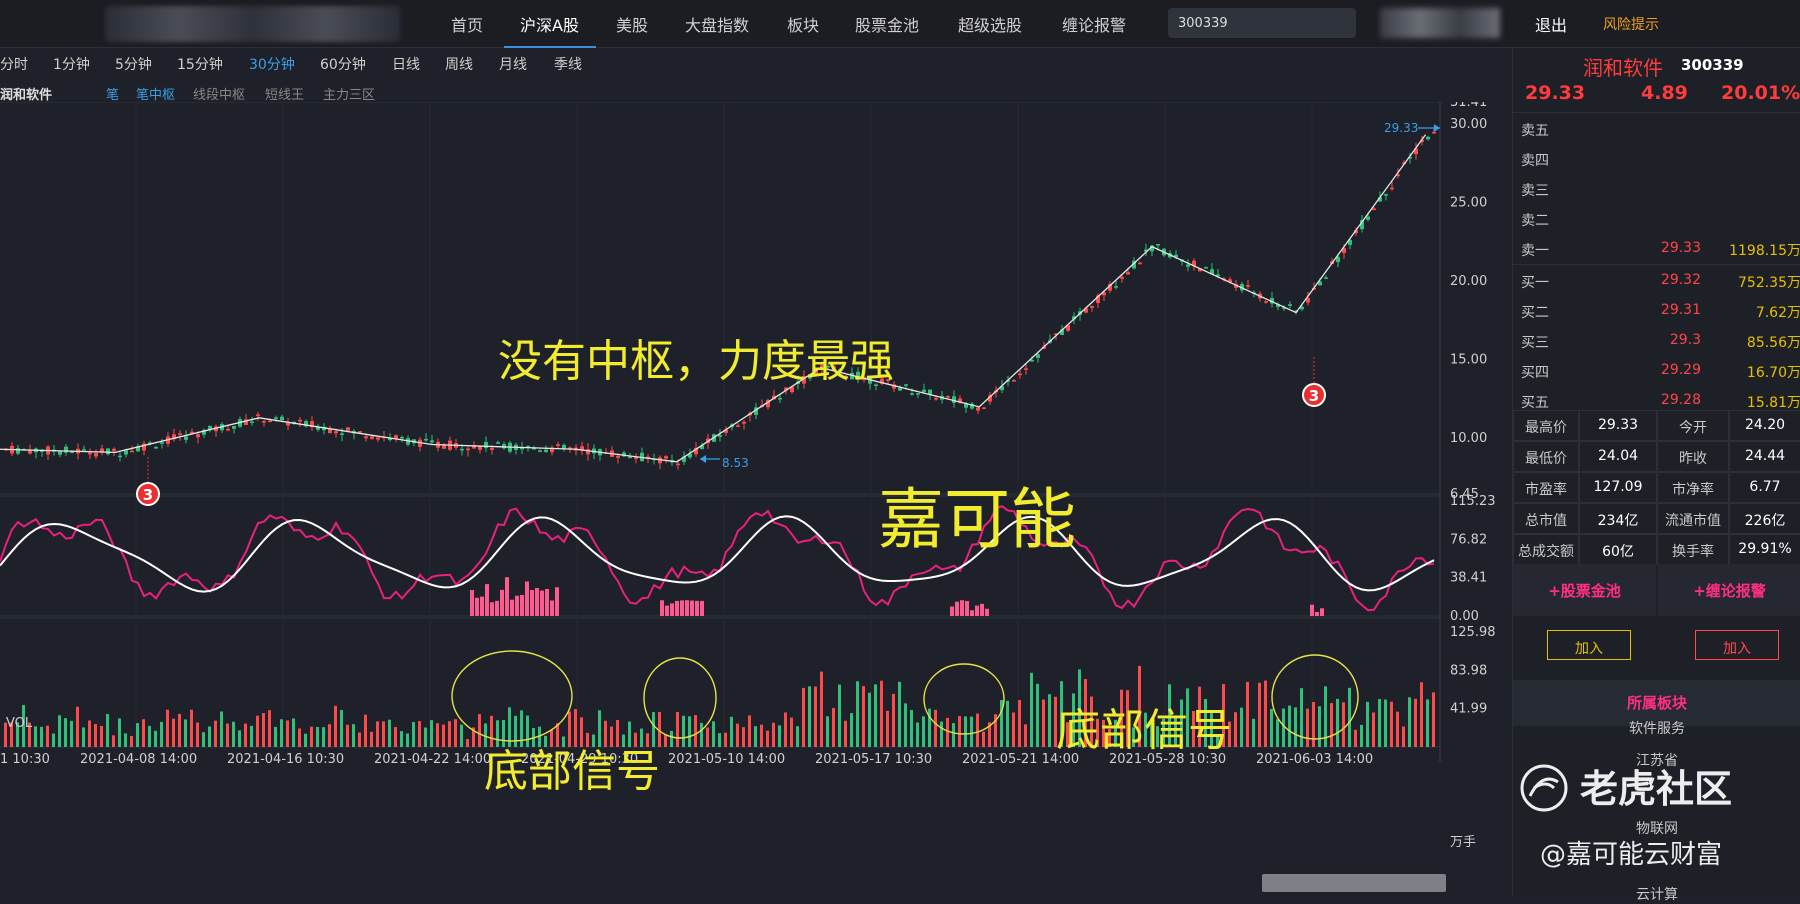  I want to click on nav-index: 大盘指数, so click(717, 24).